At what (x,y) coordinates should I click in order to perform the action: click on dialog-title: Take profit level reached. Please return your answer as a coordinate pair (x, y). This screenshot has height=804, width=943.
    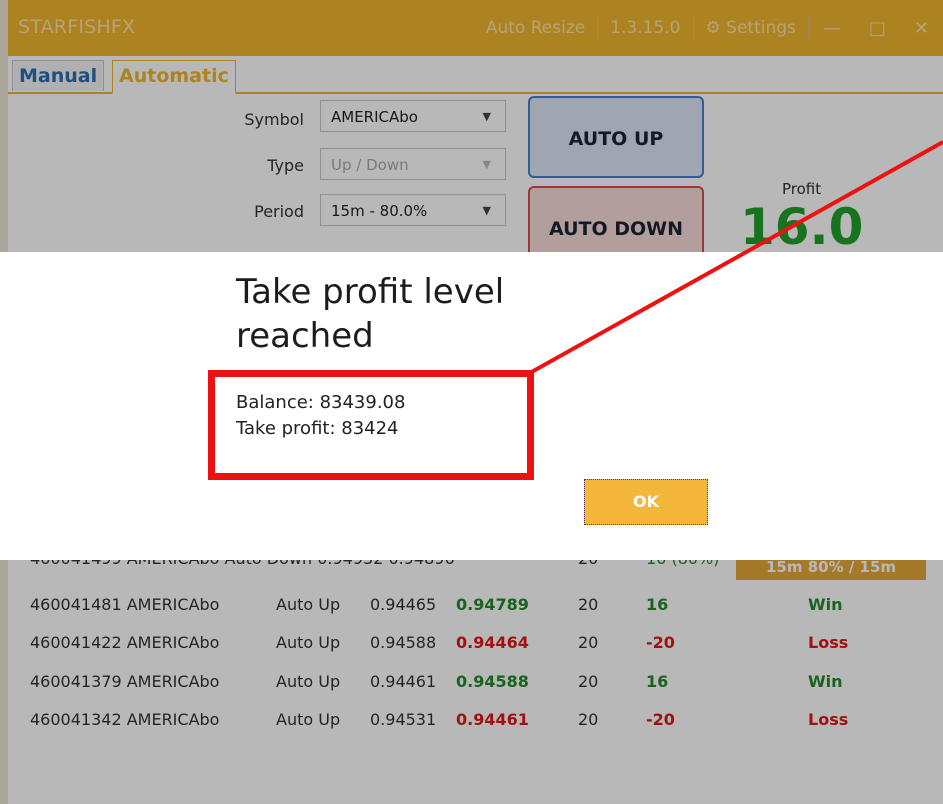
    Looking at the image, I should click on (370, 314).